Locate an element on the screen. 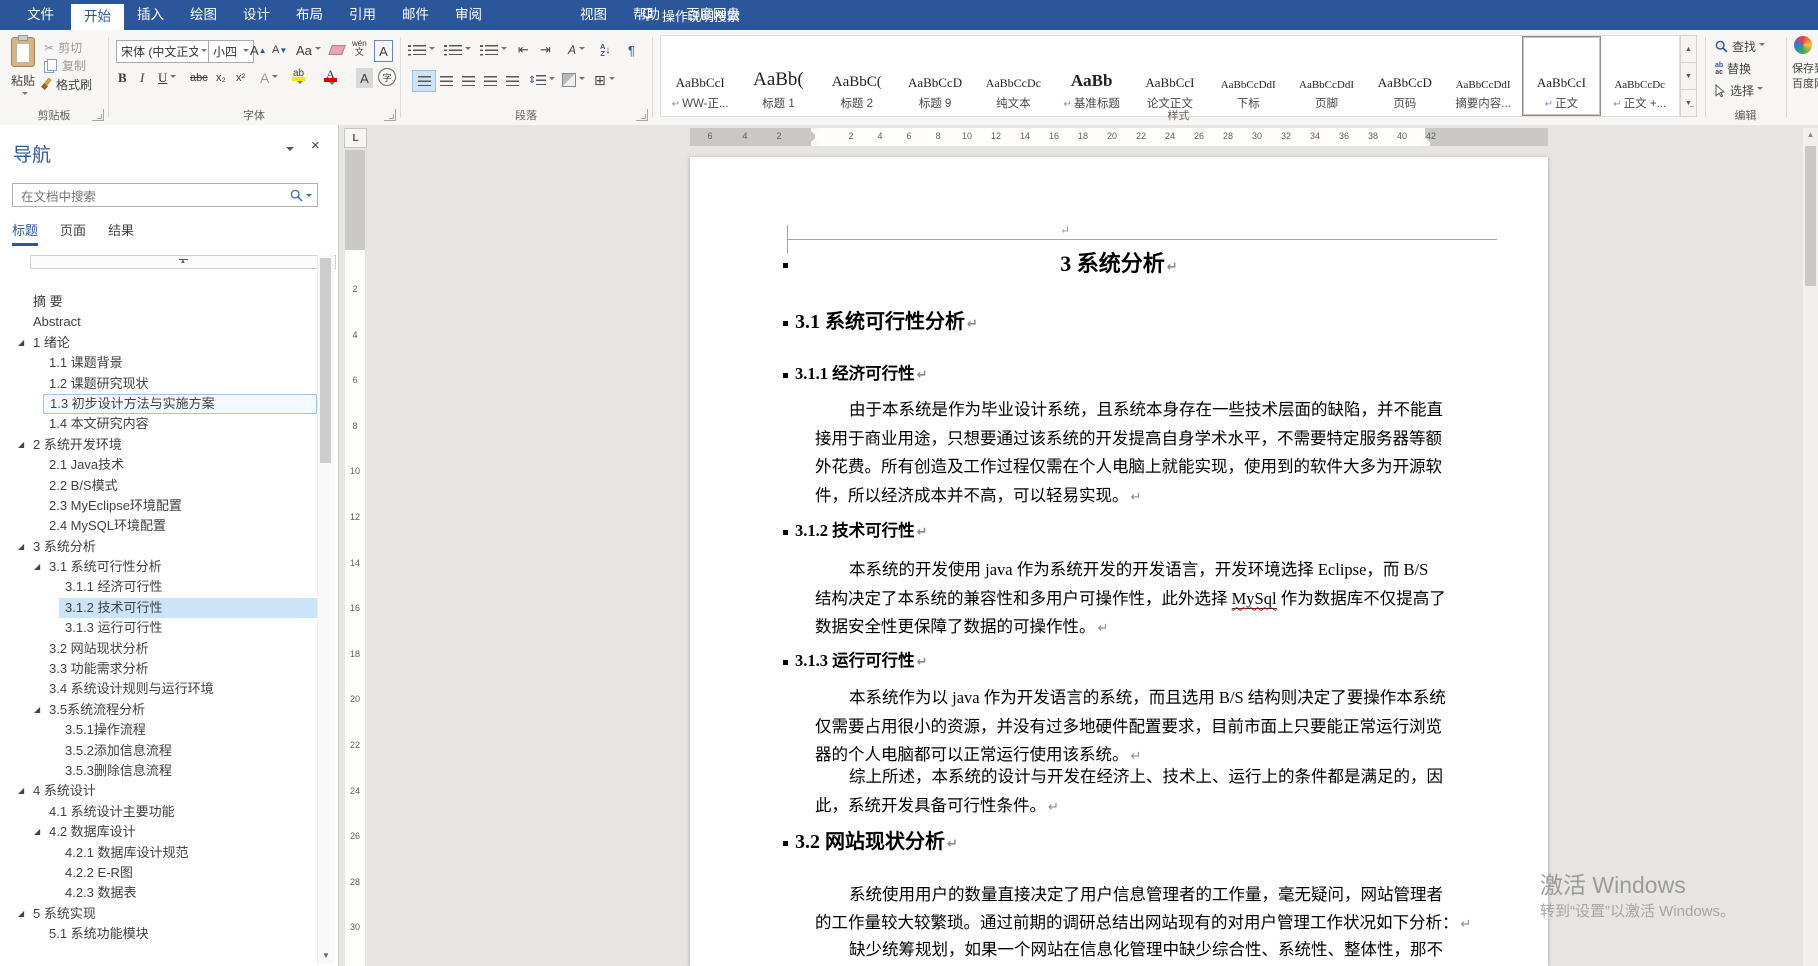 The image size is (1818, 966). doc-heading: 3.1.3 运行可行性 ↵ is located at coordinates (855, 662).